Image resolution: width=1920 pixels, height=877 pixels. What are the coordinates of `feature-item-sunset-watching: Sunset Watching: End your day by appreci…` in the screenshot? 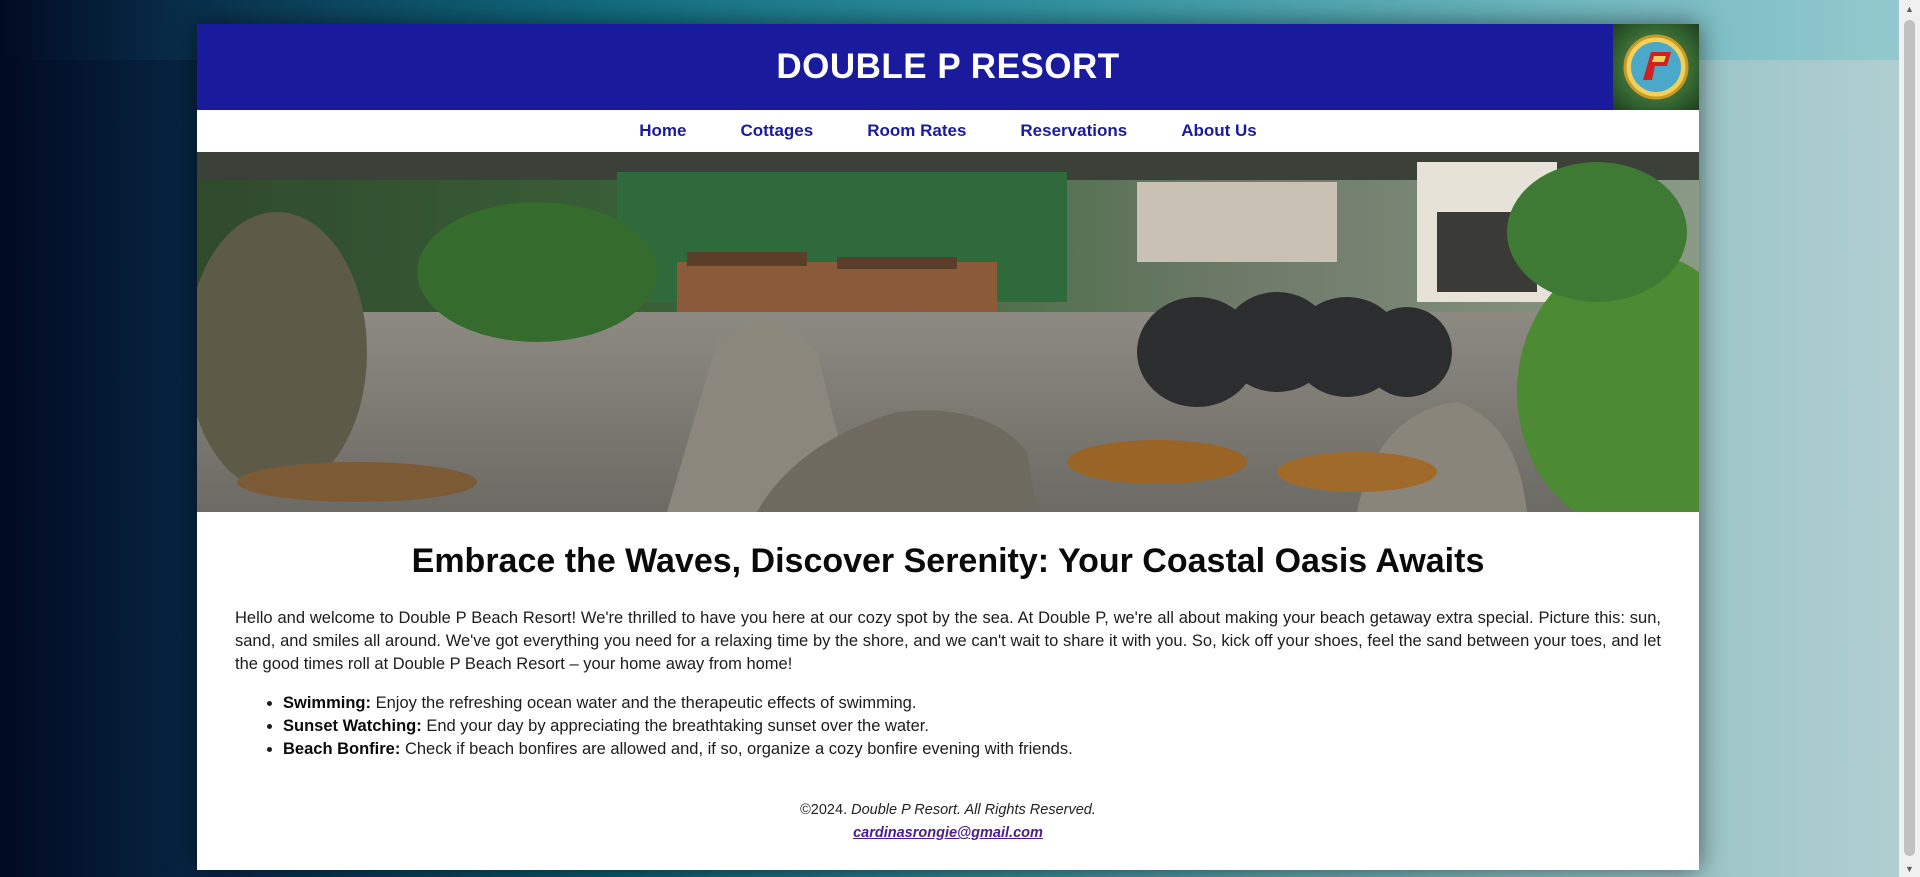 It's located at (972, 726).